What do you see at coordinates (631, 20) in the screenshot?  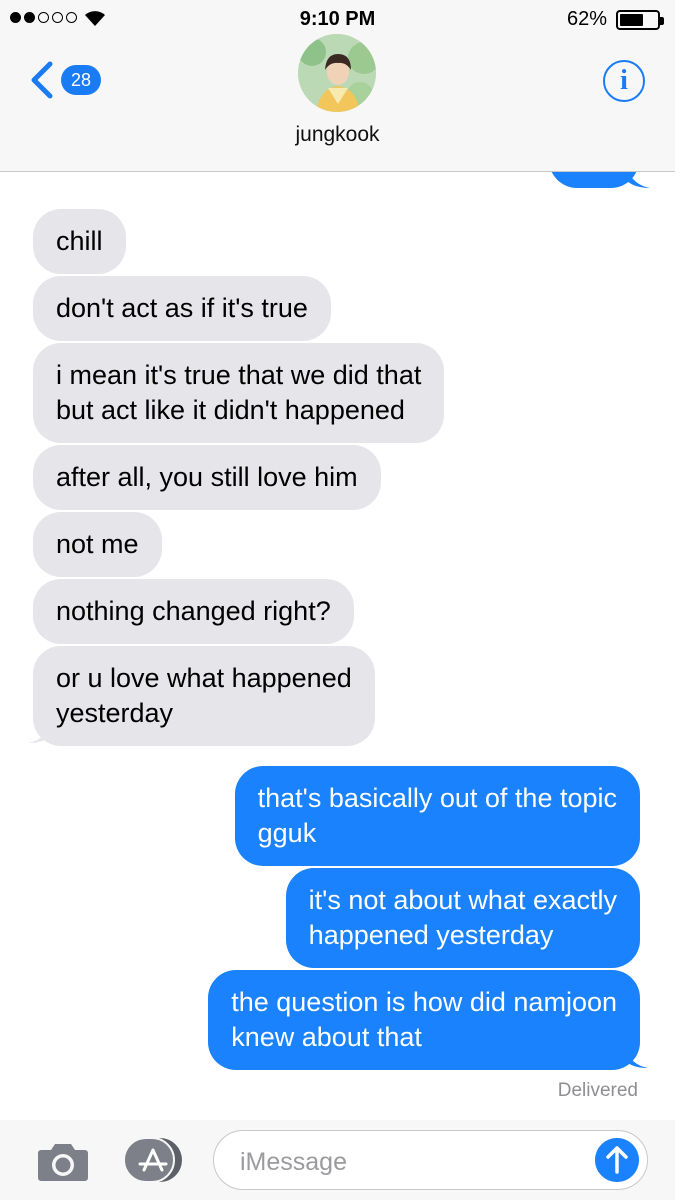 I see `battery-fill` at bounding box center [631, 20].